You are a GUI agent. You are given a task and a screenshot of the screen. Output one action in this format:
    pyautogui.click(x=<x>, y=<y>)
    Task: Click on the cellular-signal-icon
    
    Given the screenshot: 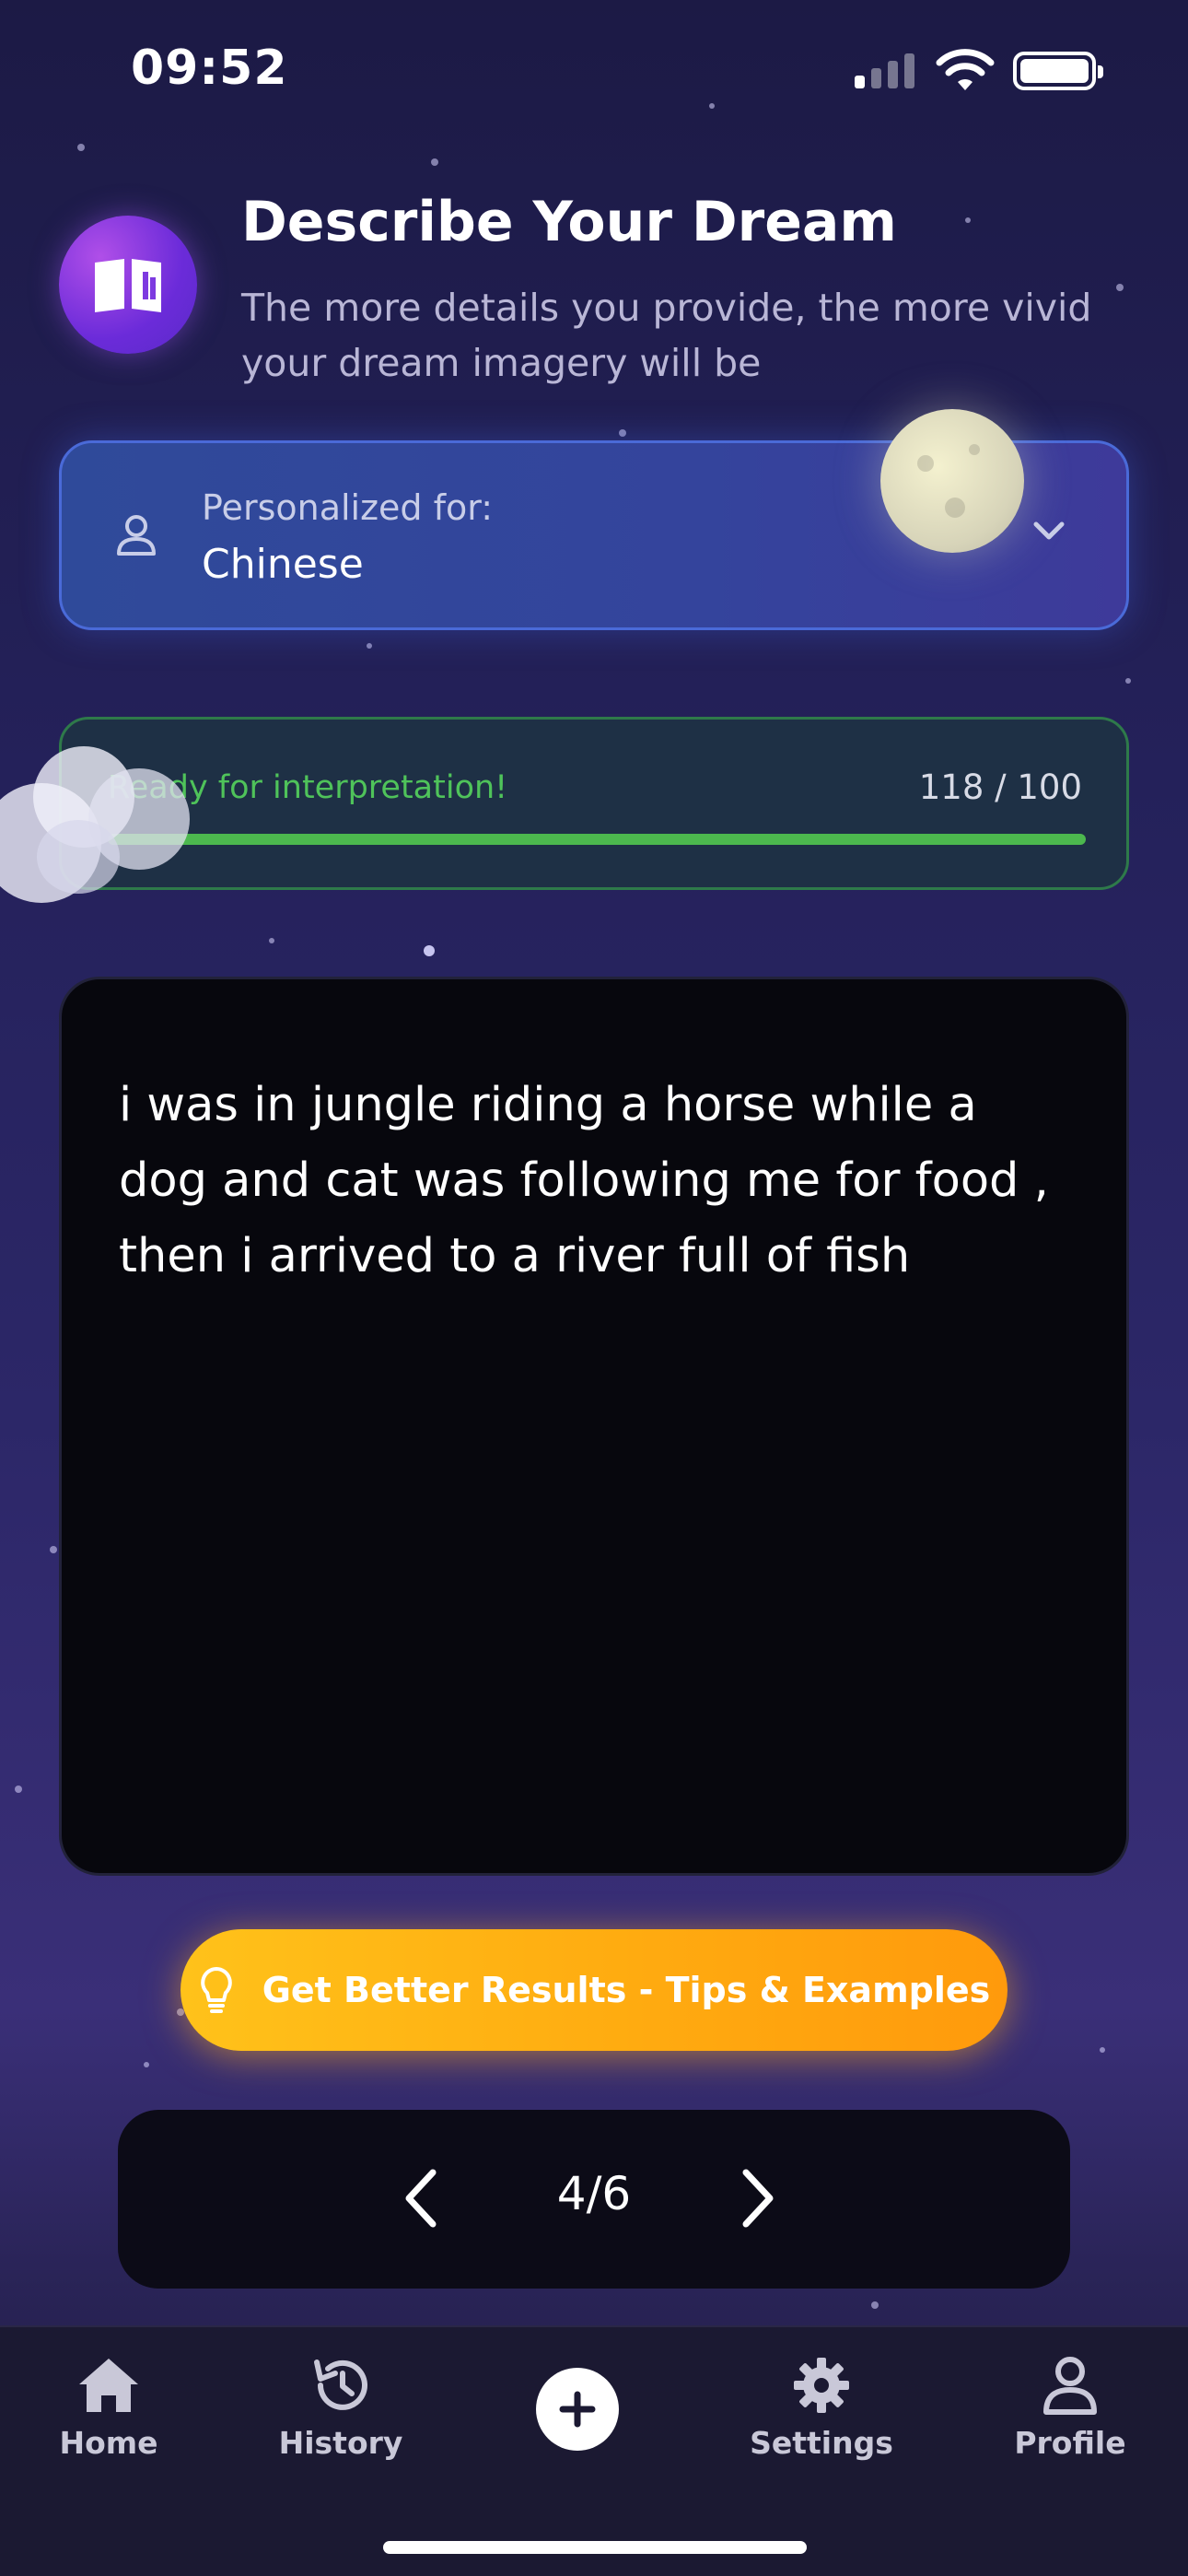 What is the action you would take?
    pyautogui.click(x=884, y=70)
    